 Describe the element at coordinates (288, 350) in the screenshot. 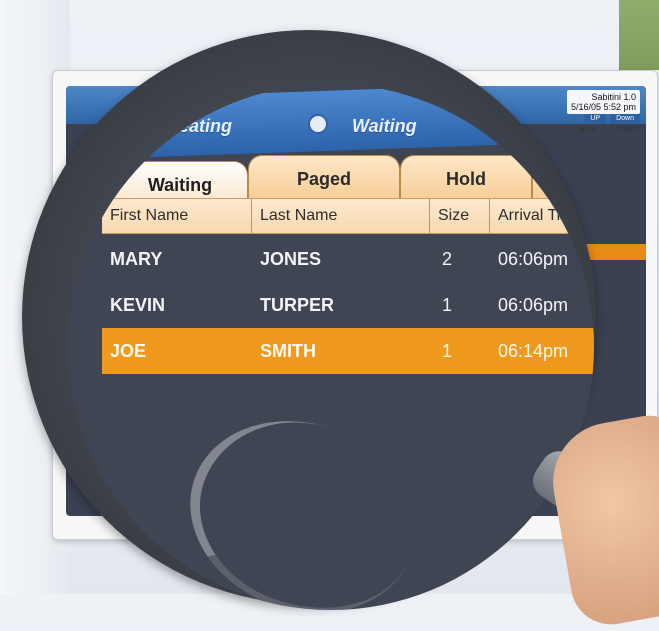

I see `cell-last-name: SMITH` at that location.